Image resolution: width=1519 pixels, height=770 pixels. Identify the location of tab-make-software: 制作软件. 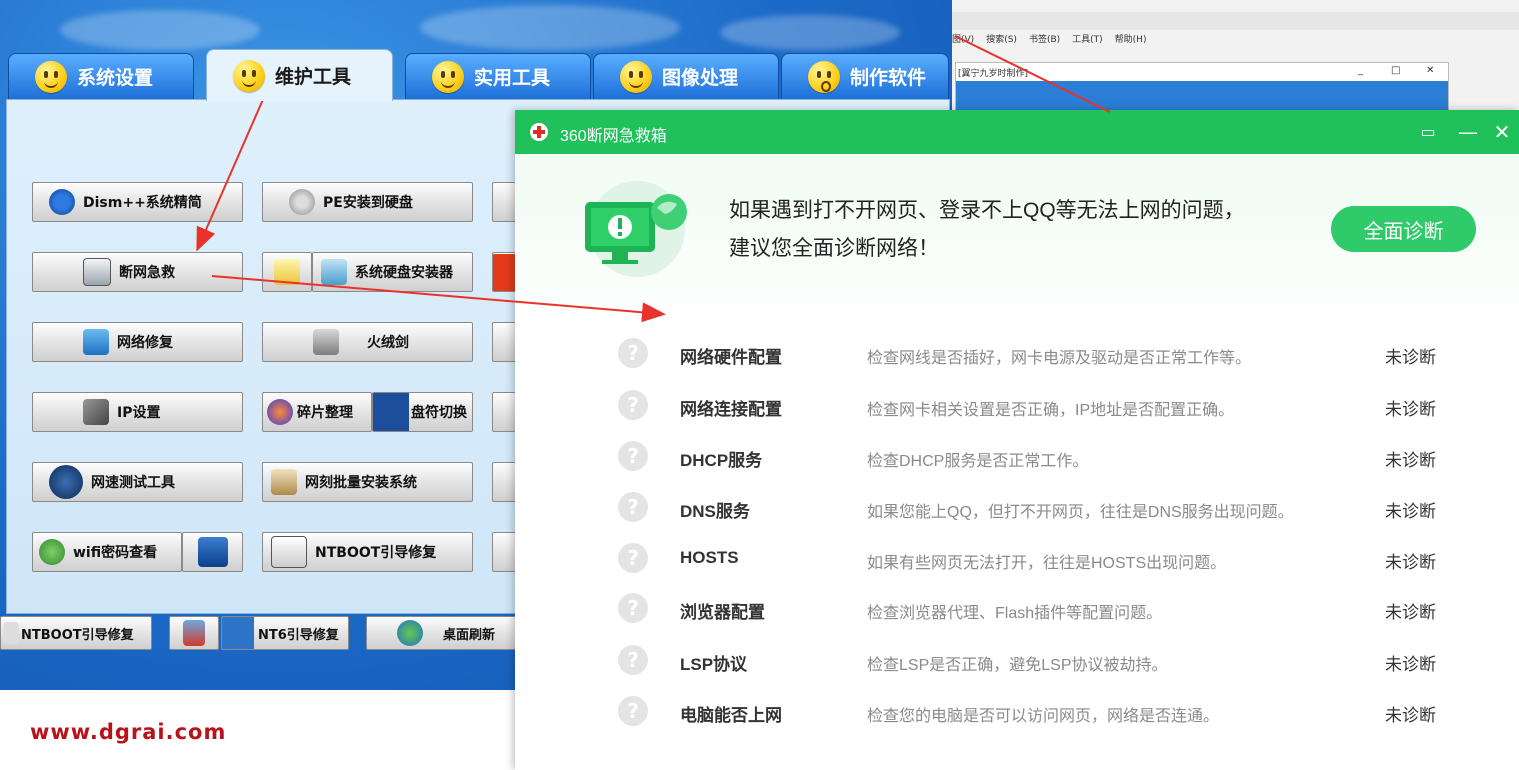
(865, 76).